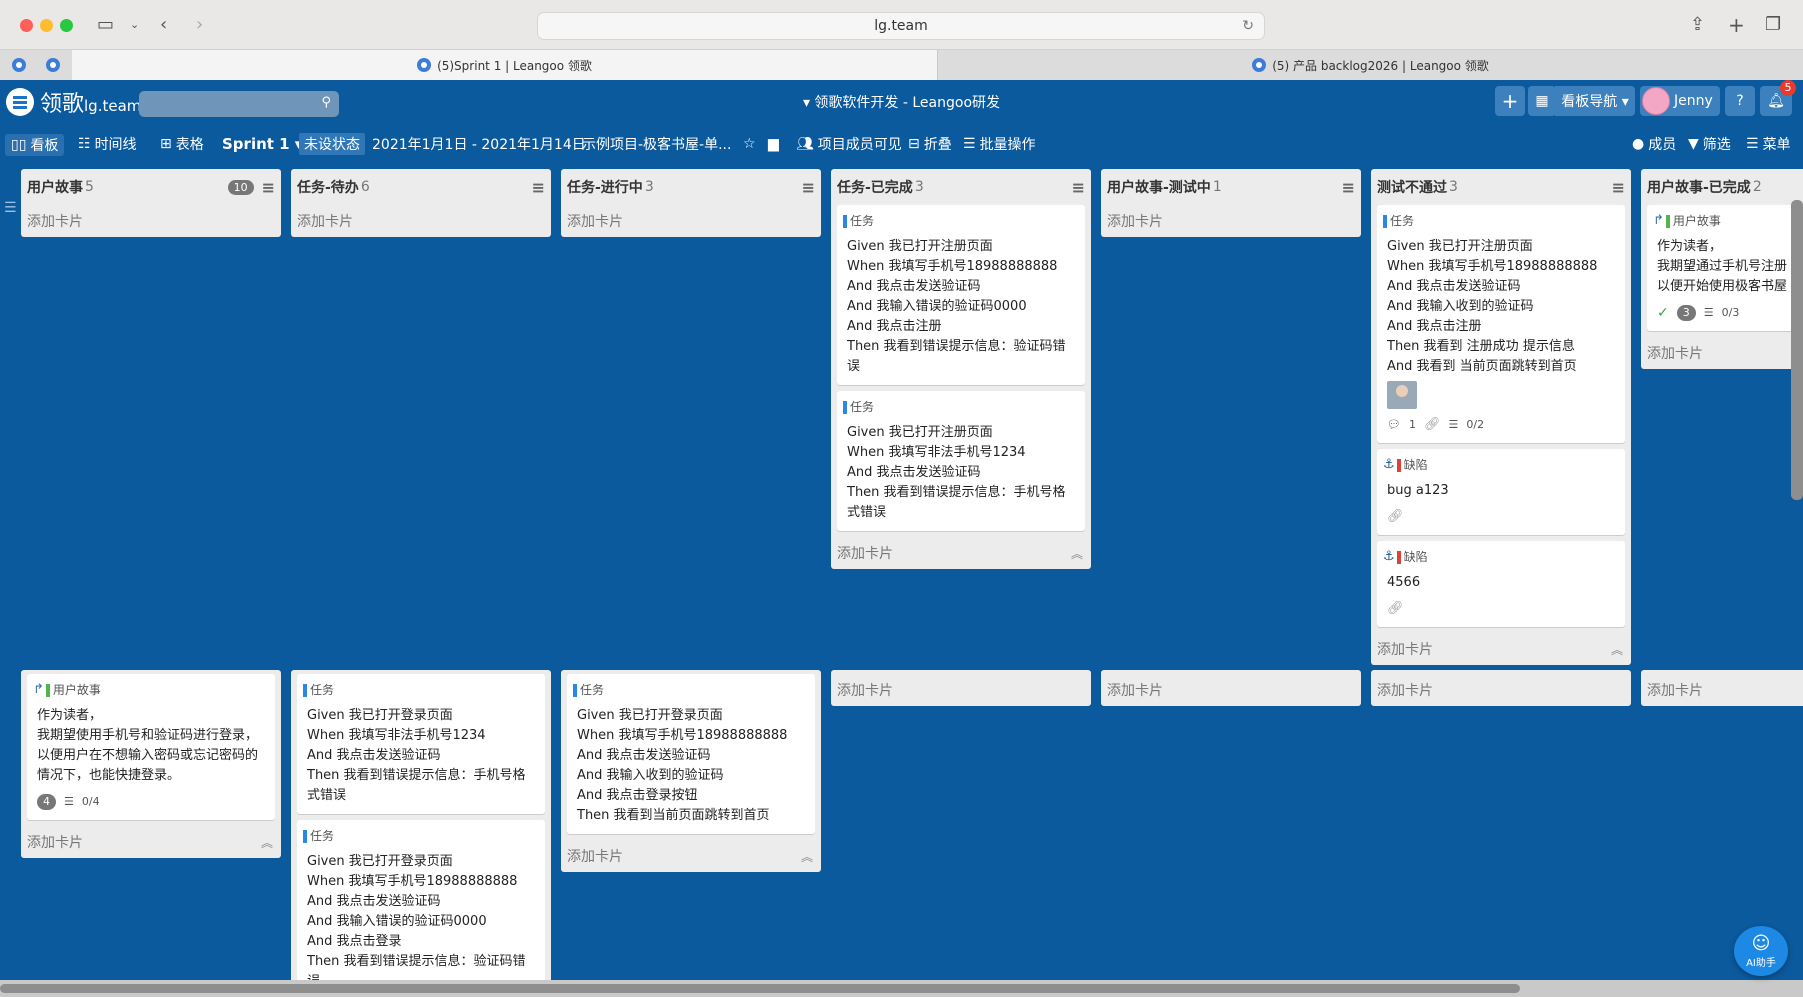 This screenshot has width=1803, height=997. I want to click on minimize-window-button, so click(46, 25).